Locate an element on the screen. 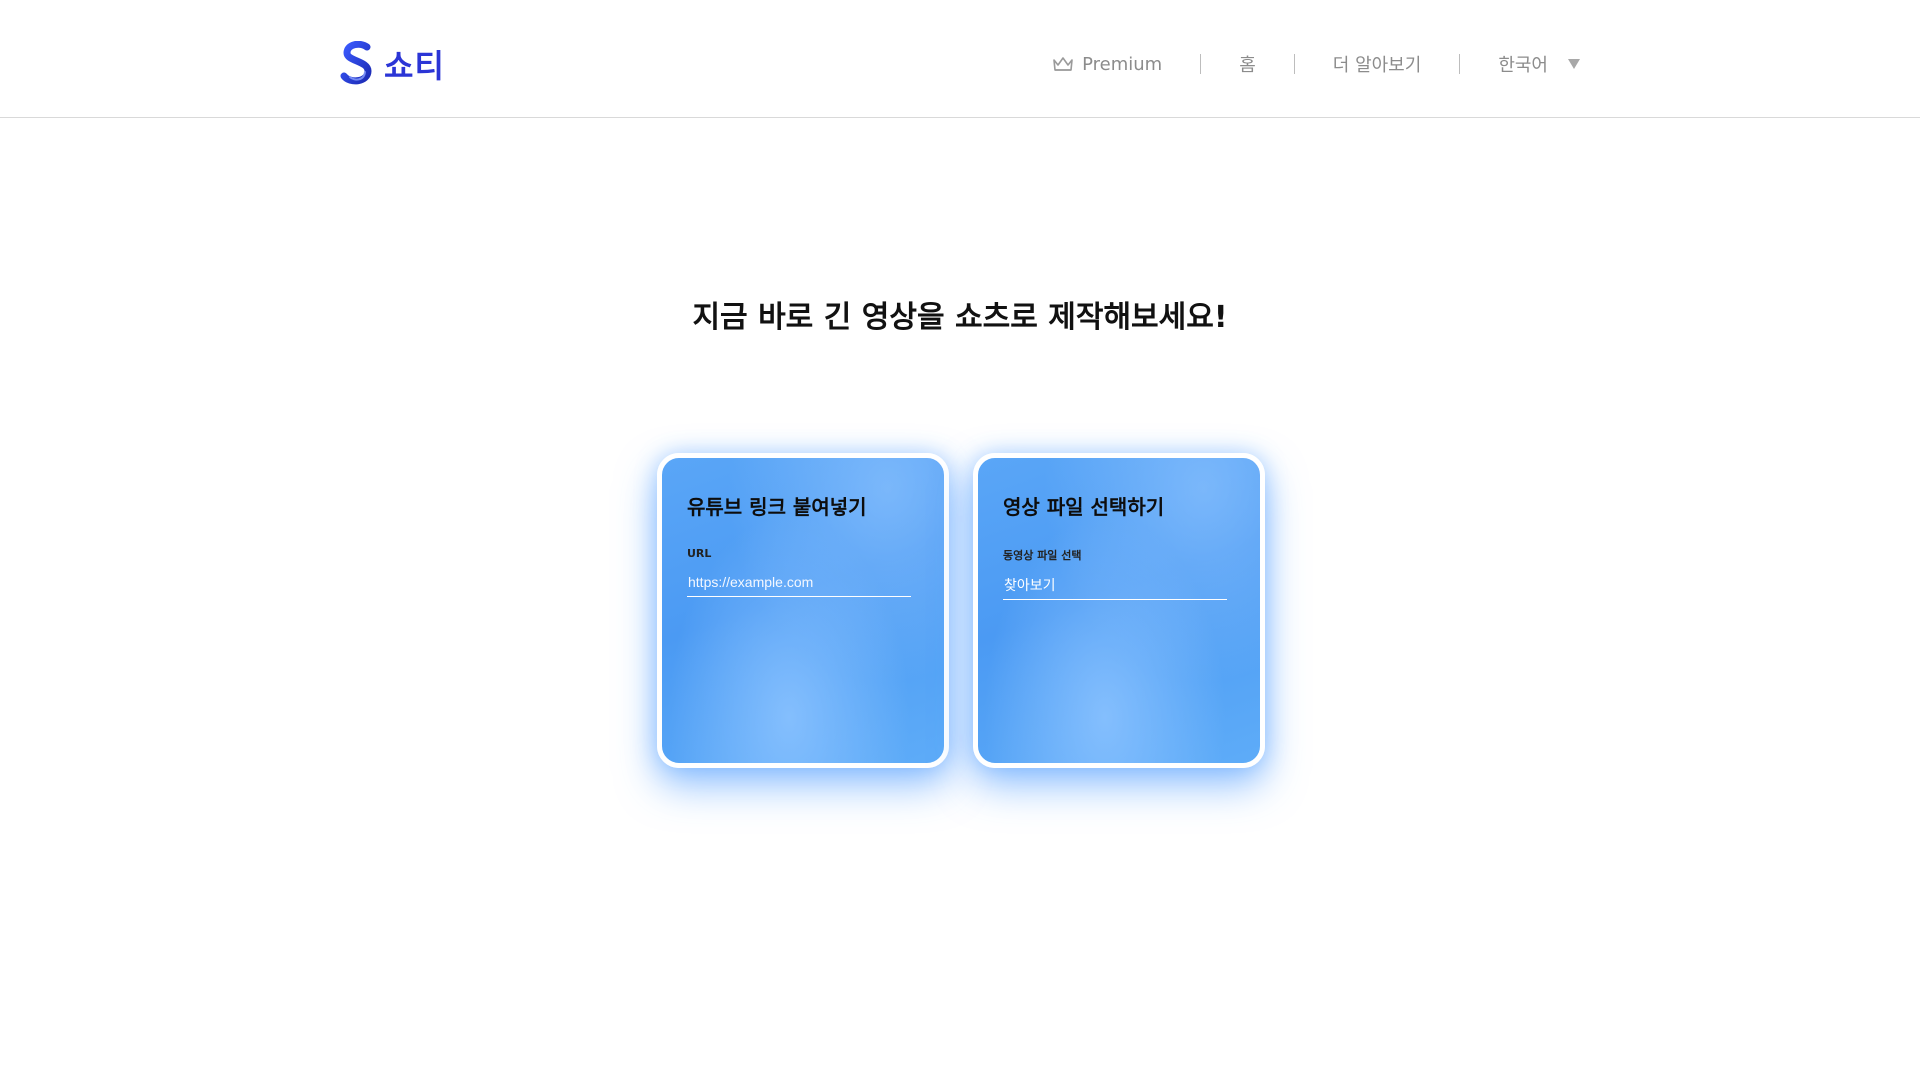 Image resolution: width=1920 pixels, height=1080 pixels. nav-premium-label: Premium is located at coordinates (1122, 64).